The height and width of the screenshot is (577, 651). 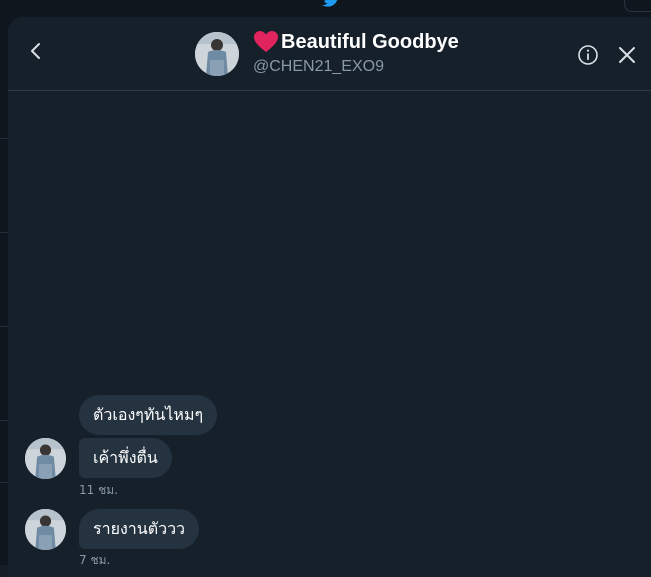 I want to click on close-button, so click(x=627, y=55).